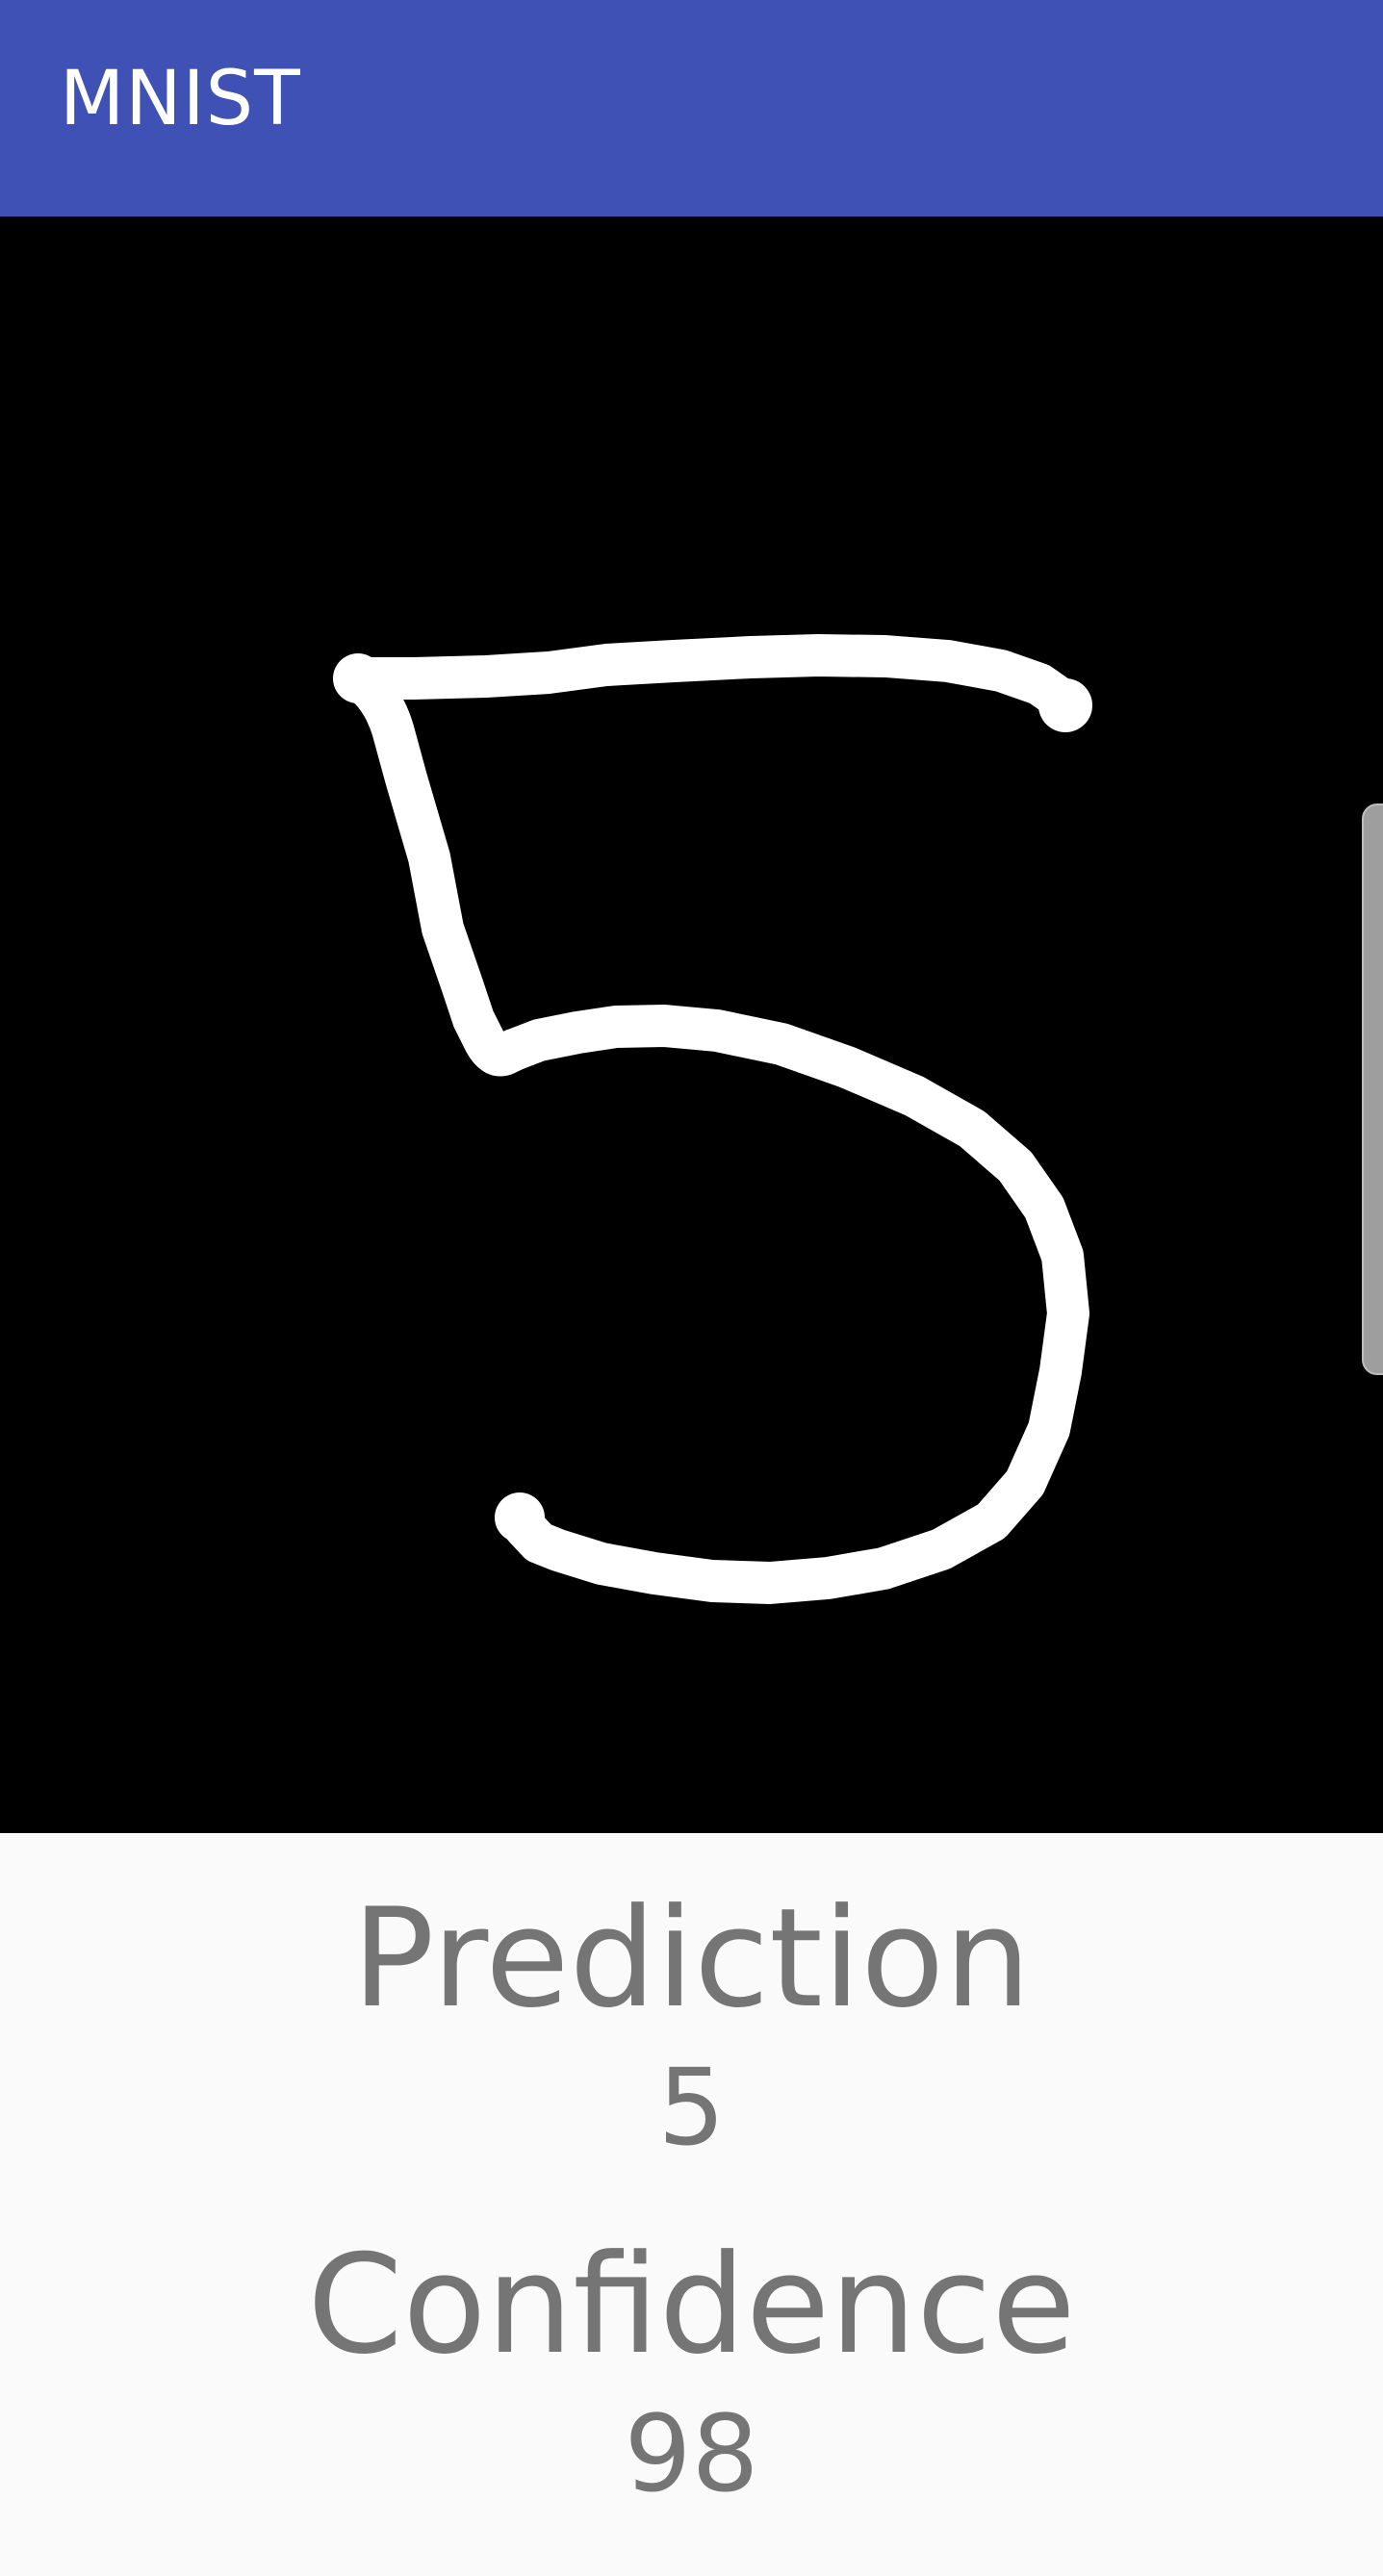 The width and height of the screenshot is (1383, 2576). Describe the element at coordinates (691, 108) in the screenshot. I see `app-bar: MNIST` at that location.